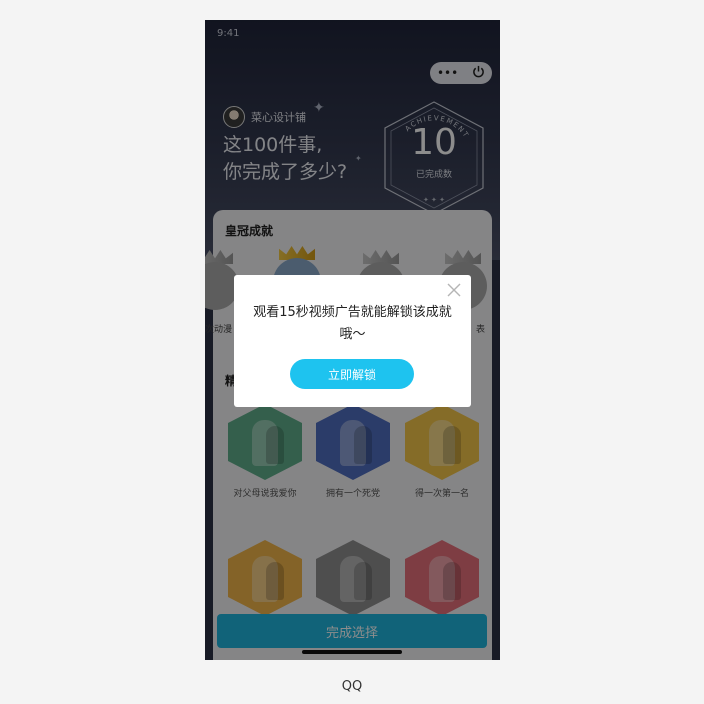  Describe the element at coordinates (352, 686) in the screenshot. I see `caption: QQ` at that location.